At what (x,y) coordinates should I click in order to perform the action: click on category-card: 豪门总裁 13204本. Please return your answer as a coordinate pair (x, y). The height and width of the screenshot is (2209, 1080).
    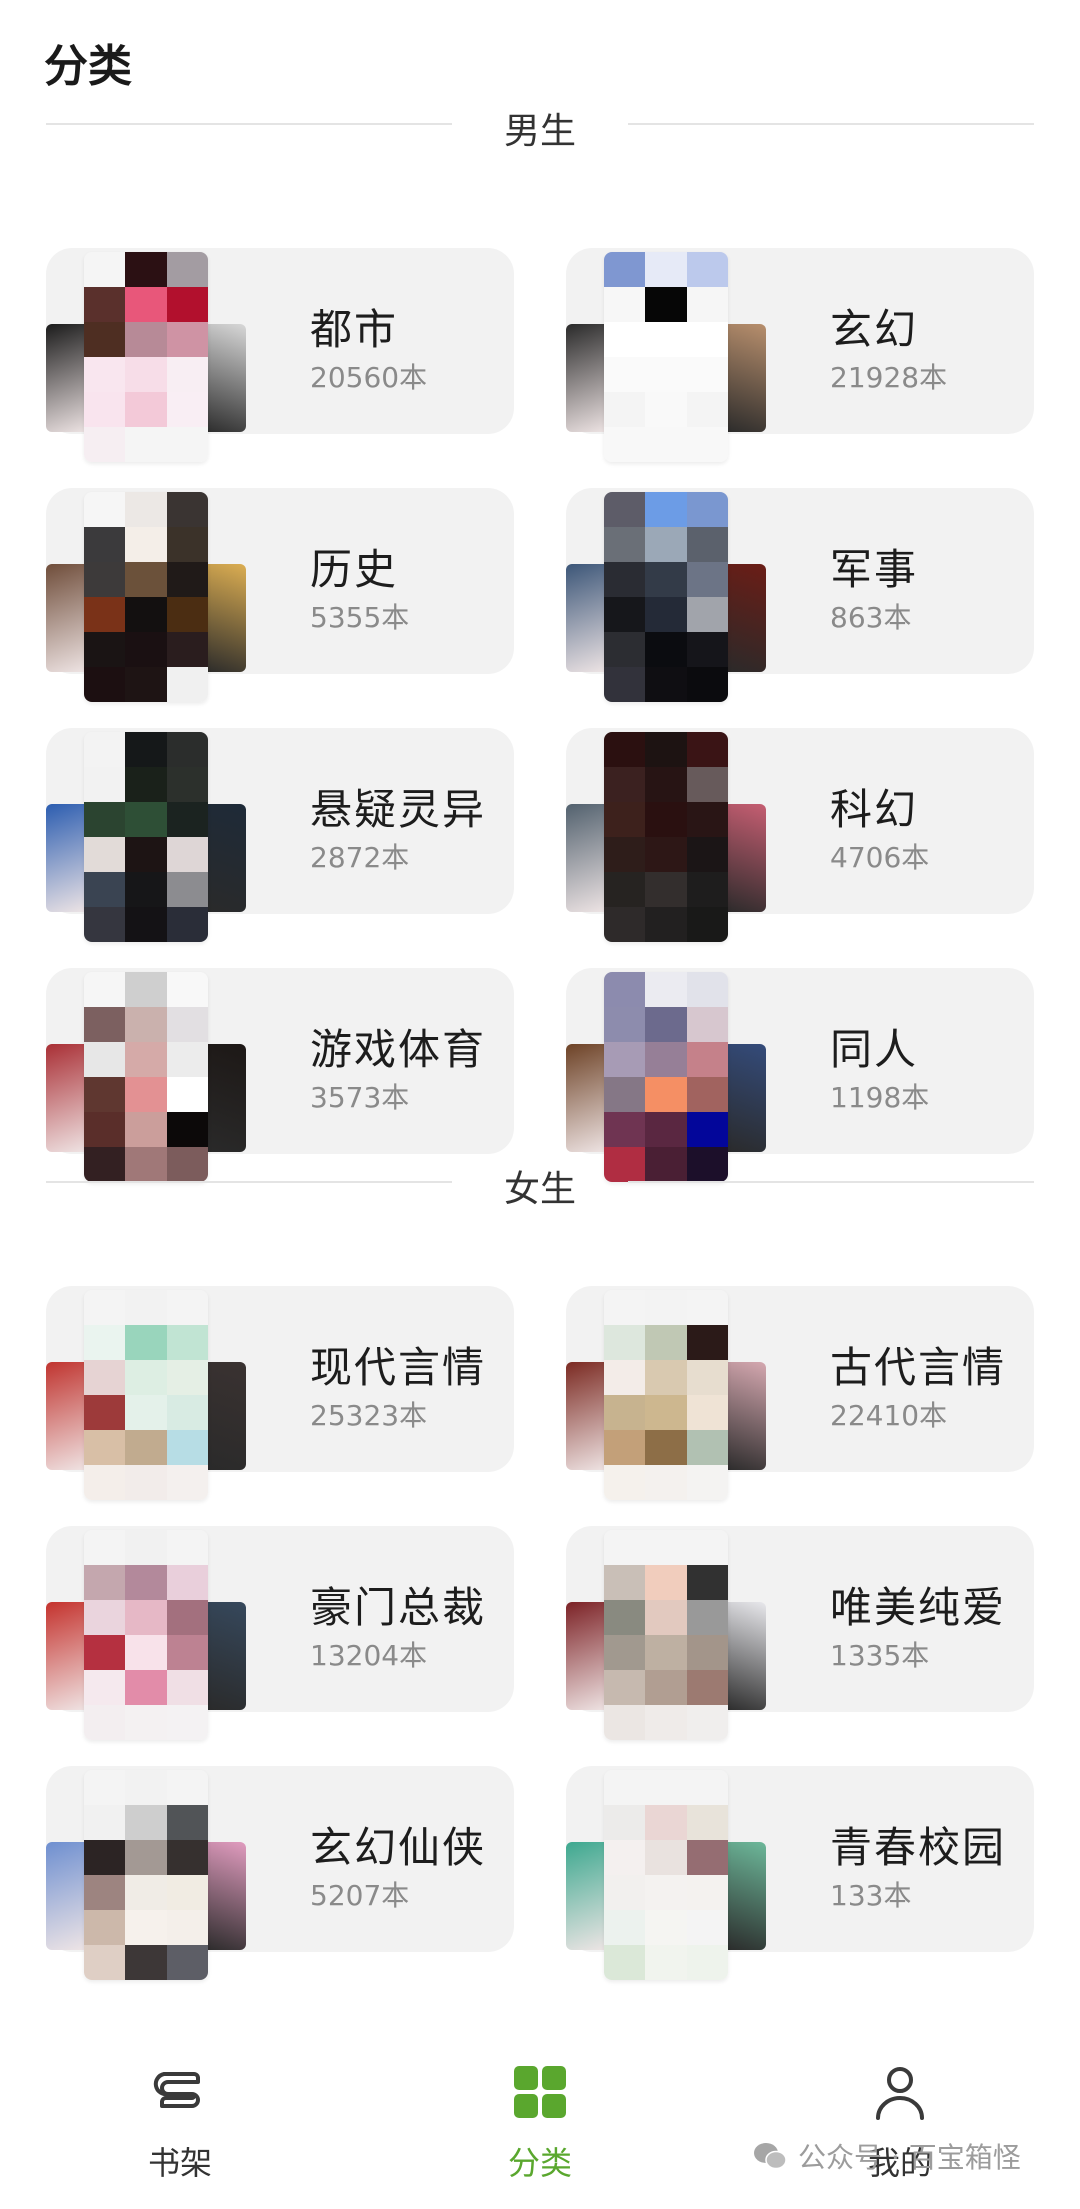
    Looking at the image, I should click on (280, 1633).